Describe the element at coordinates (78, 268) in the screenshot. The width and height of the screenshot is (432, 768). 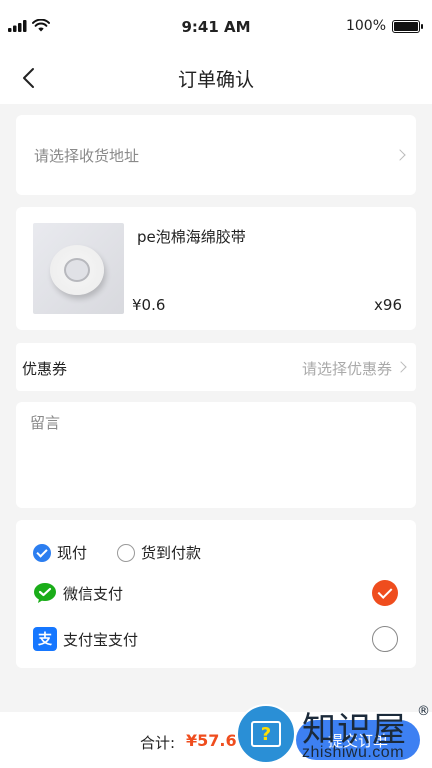
I see `product-image` at that location.